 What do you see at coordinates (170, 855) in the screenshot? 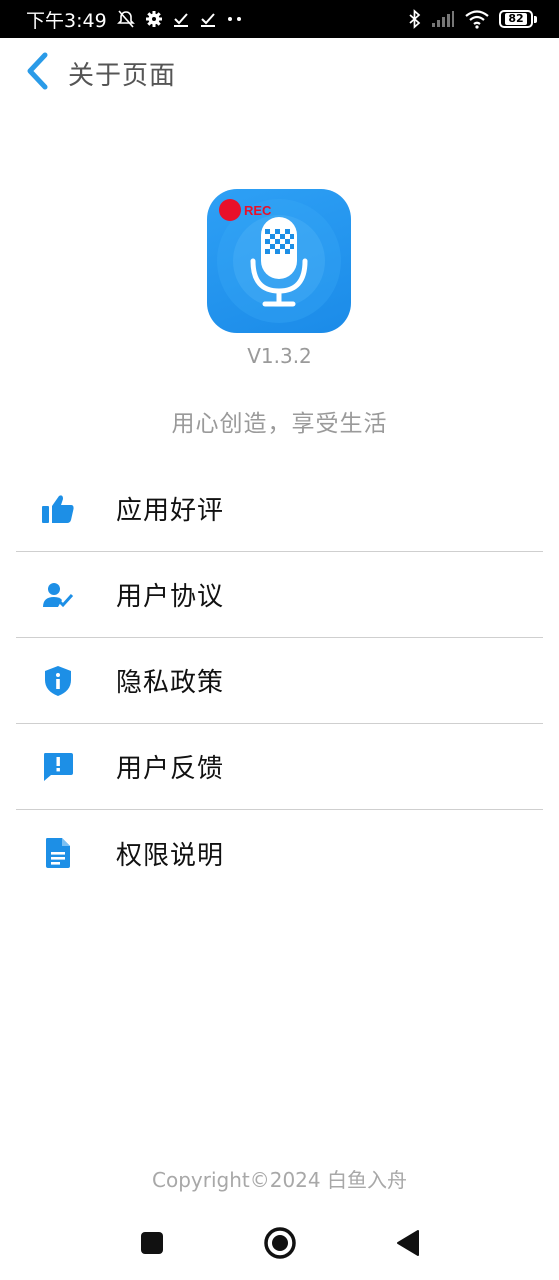
I see `menu-item-label: 权限说明` at bounding box center [170, 855].